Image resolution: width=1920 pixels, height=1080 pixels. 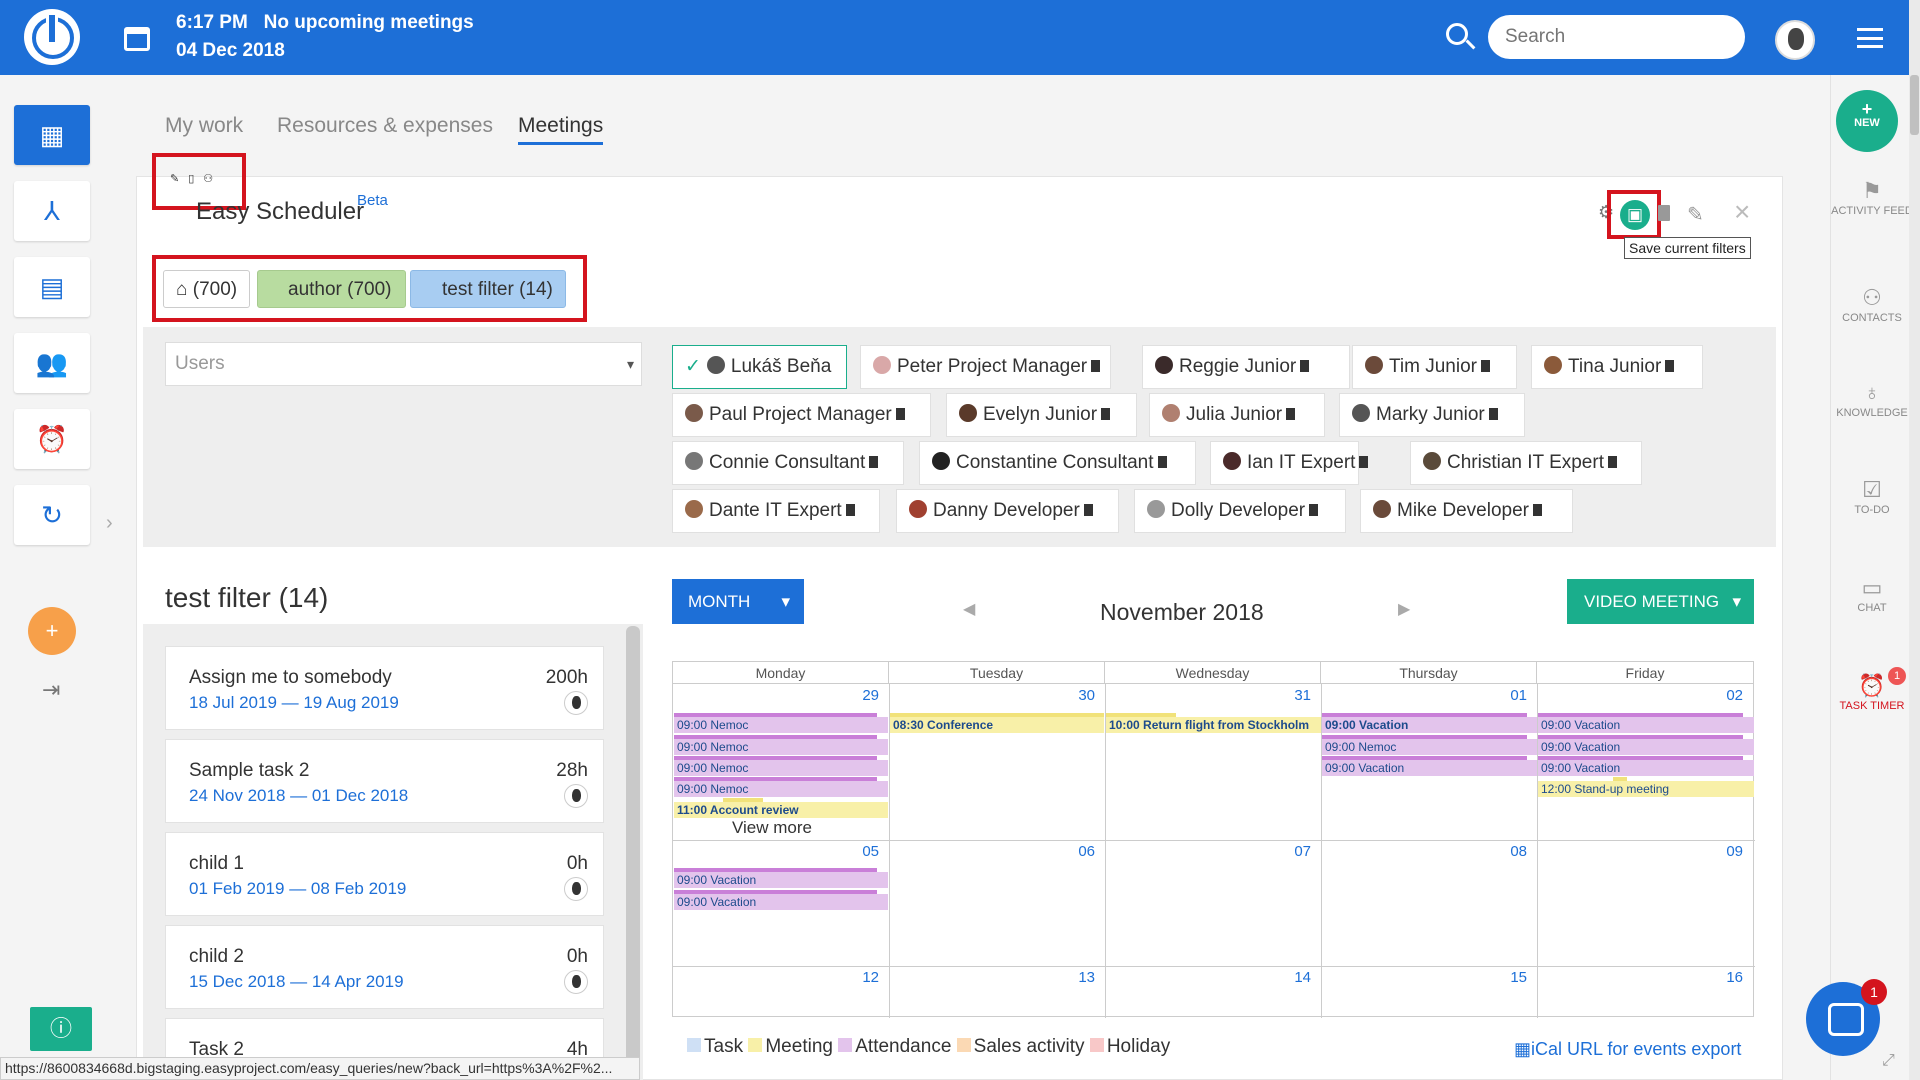 What do you see at coordinates (1057, 463) in the screenshot?
I see `user-chip: Constantine Consultant` at bounding box center [1057, 463].